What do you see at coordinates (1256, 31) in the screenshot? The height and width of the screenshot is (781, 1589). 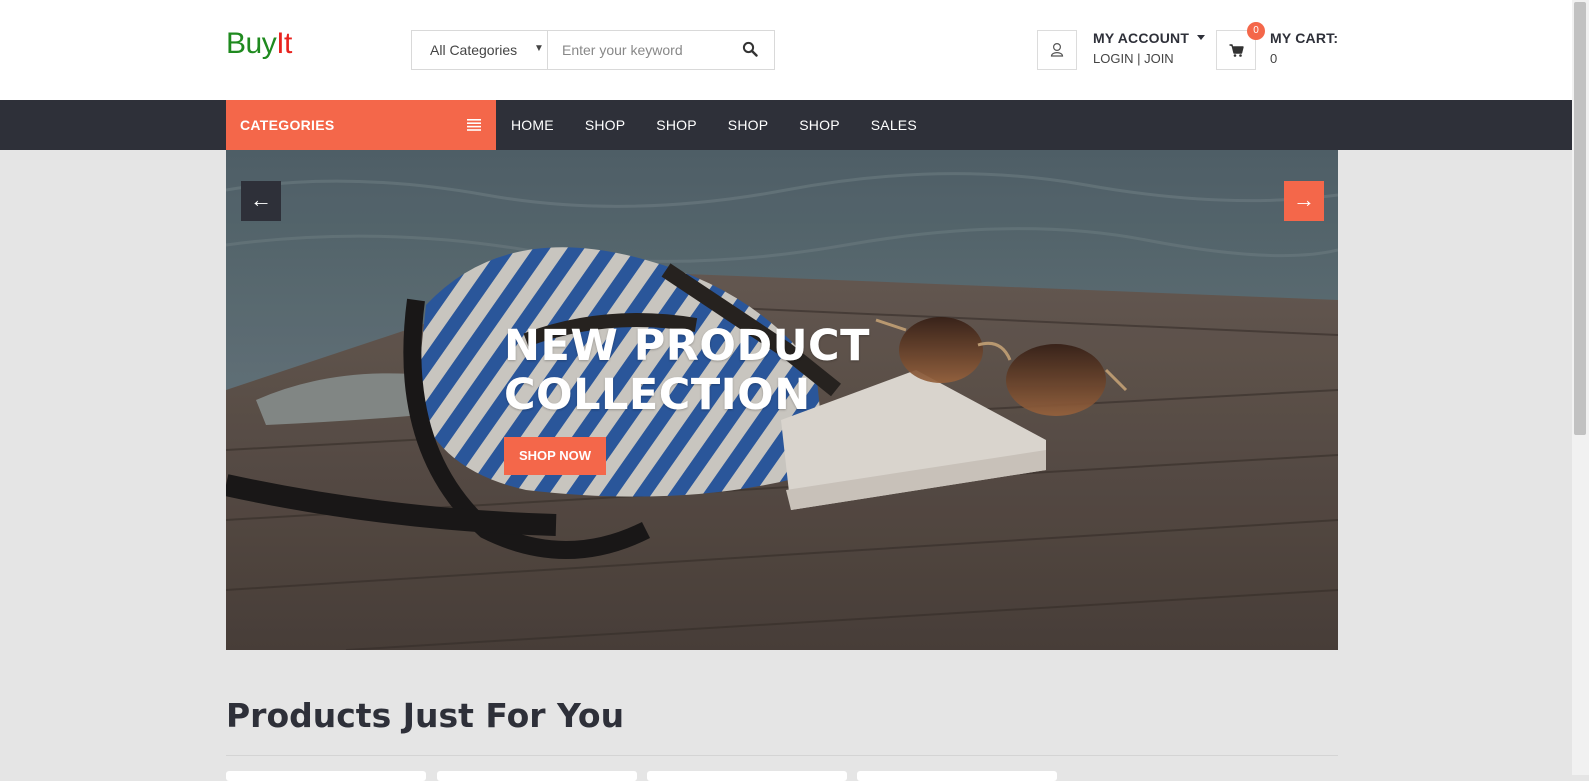 I see `cart-count-badge: 0` at bounding box center [1256, 31].